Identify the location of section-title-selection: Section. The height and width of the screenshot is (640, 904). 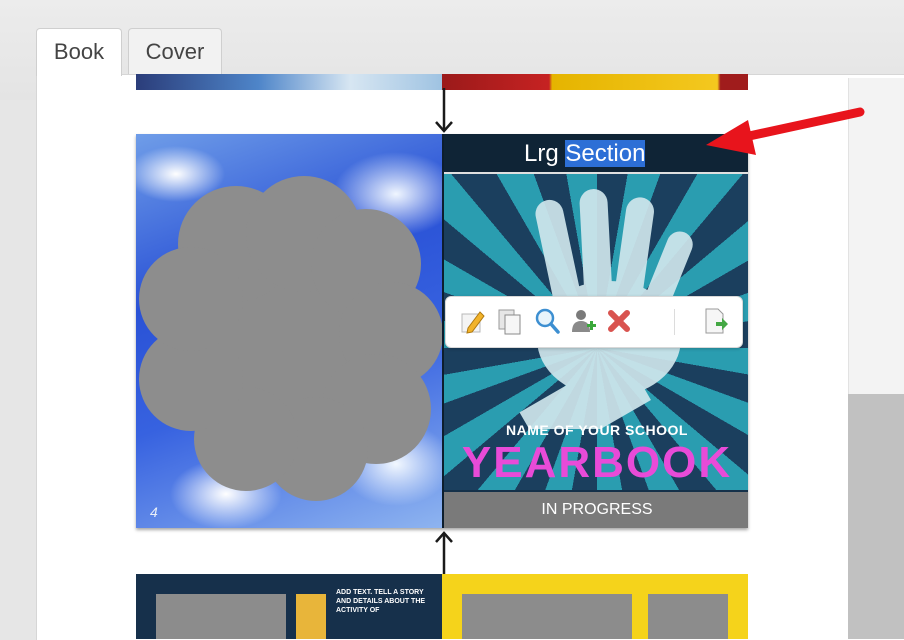
(605, 153).